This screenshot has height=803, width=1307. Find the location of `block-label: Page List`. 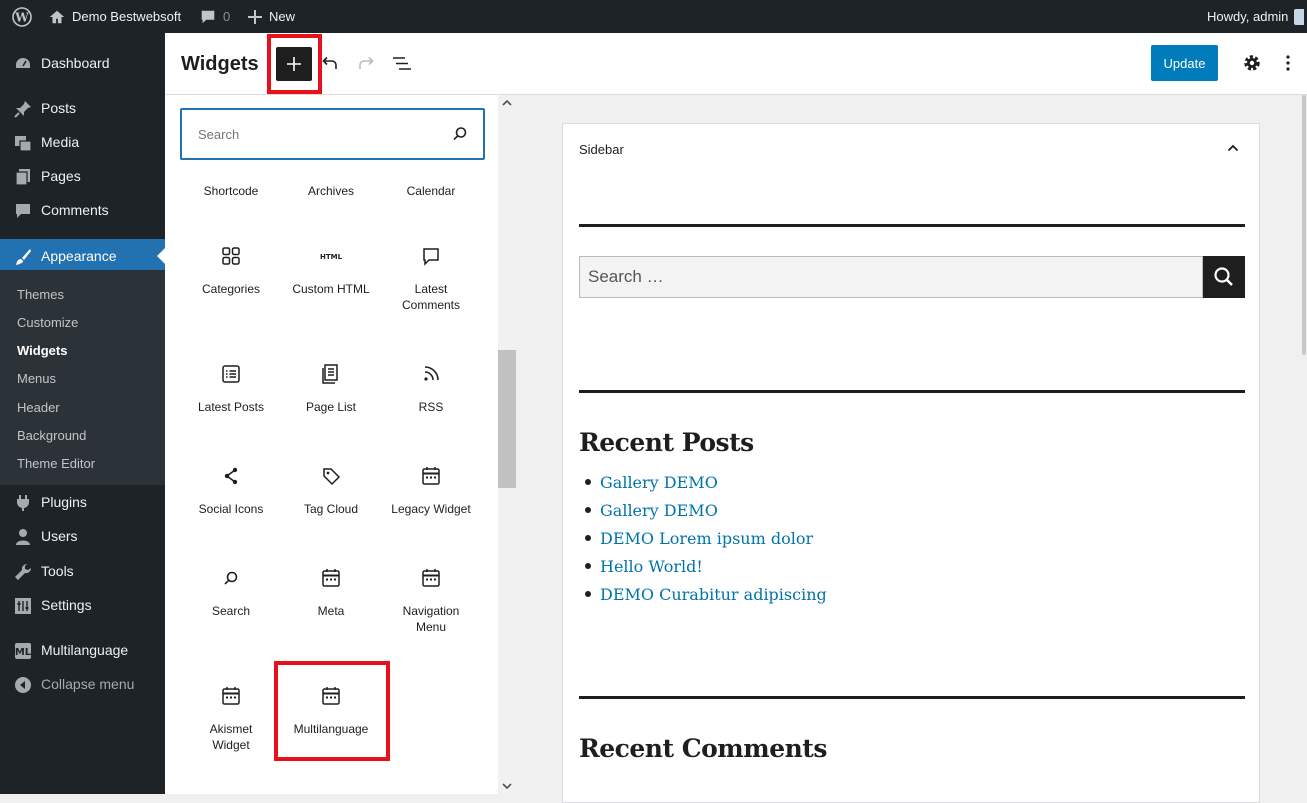

block-label: Page List is located at coordinates (331, 407).